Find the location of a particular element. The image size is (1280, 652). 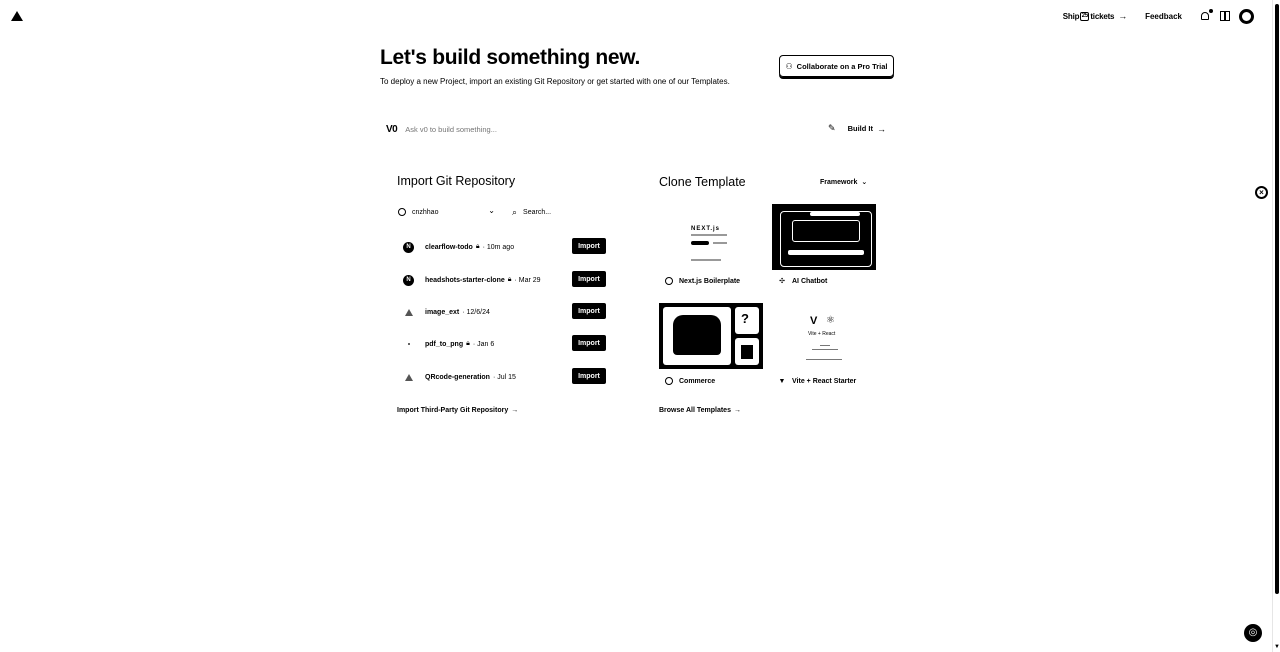

template-card-commerce: Commerce is located at coordinates (690, 381).